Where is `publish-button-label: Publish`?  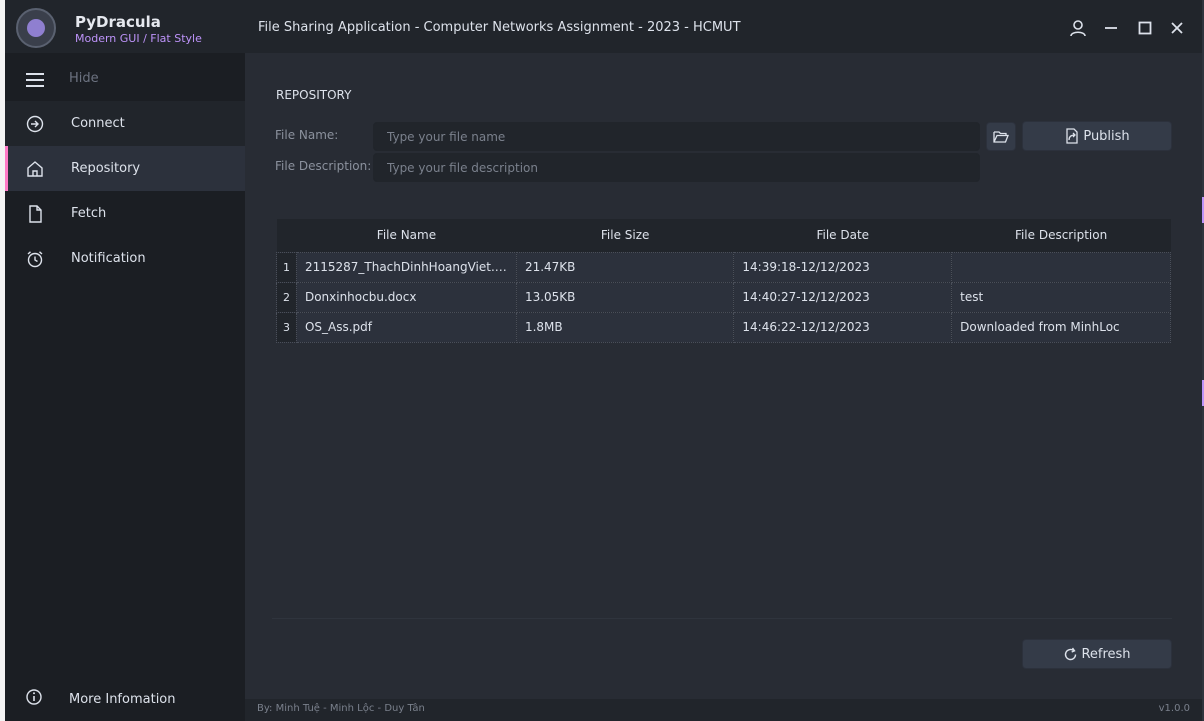 publish-button-label: Publish is located at coordinates (1106, 136).